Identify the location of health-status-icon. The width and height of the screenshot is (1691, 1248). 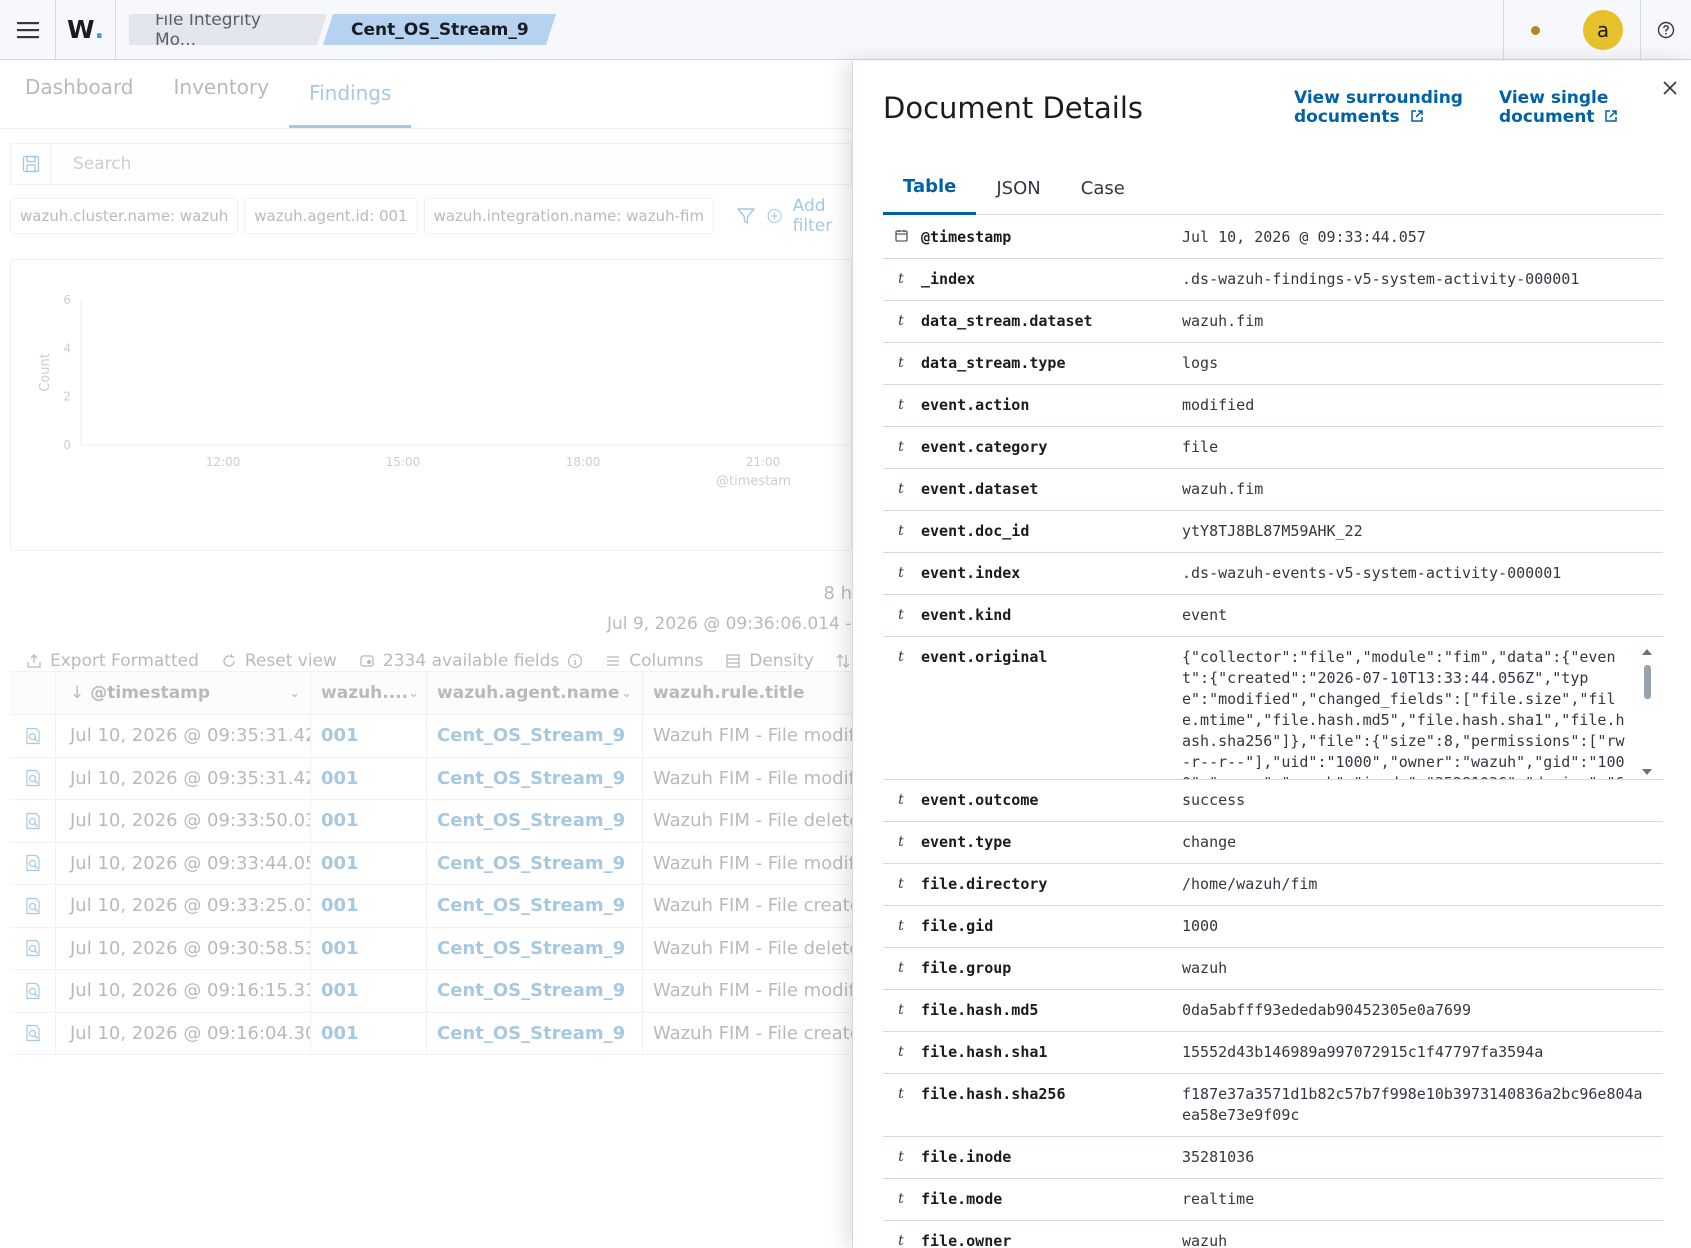
(1535, 30).